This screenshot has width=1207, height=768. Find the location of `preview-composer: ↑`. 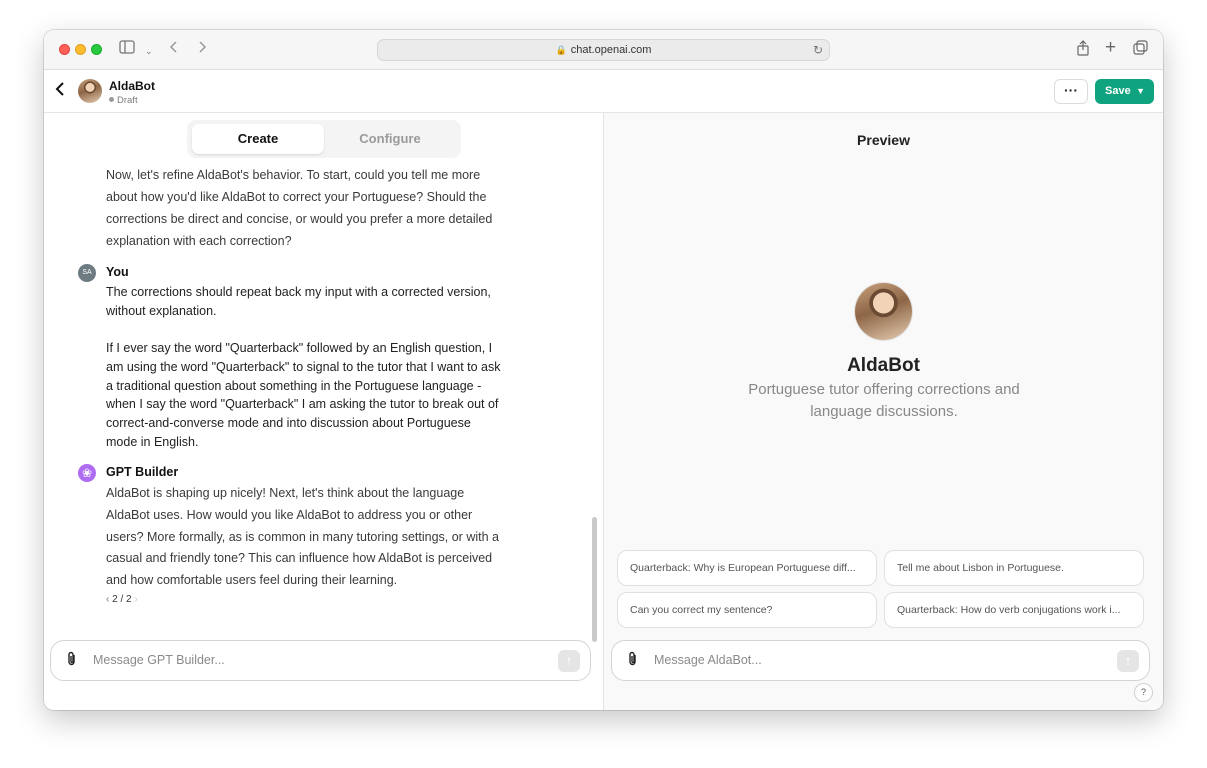

preview-composer: ↑ is located at coordinates (880, 660).